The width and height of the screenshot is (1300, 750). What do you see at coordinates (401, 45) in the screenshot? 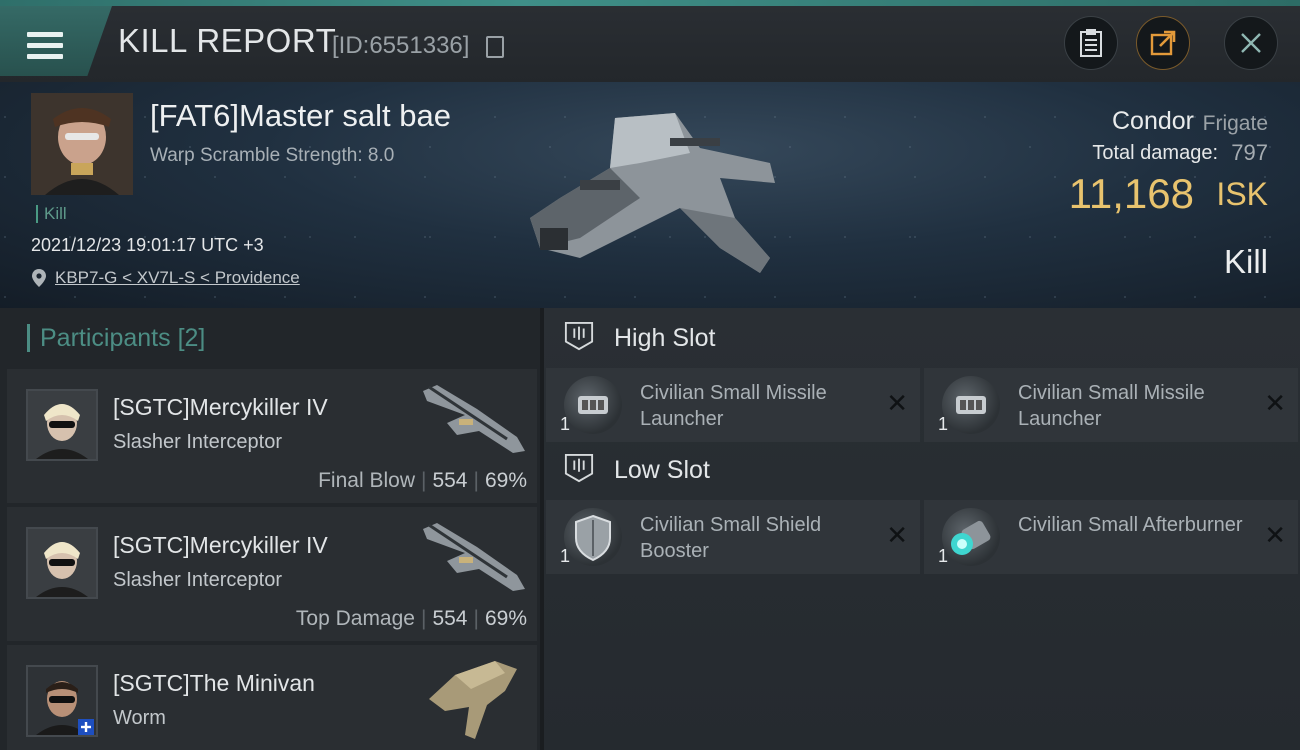
I see `report-id: [ID:6551336]` at bounding box center [401, 45].